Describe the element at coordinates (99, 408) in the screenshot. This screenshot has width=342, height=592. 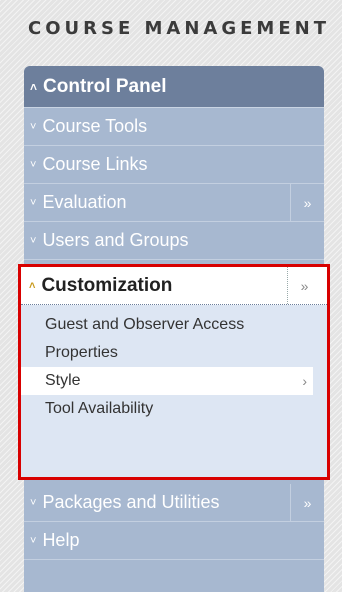
I see `submenu-item-label: Tool Availability` at that location.